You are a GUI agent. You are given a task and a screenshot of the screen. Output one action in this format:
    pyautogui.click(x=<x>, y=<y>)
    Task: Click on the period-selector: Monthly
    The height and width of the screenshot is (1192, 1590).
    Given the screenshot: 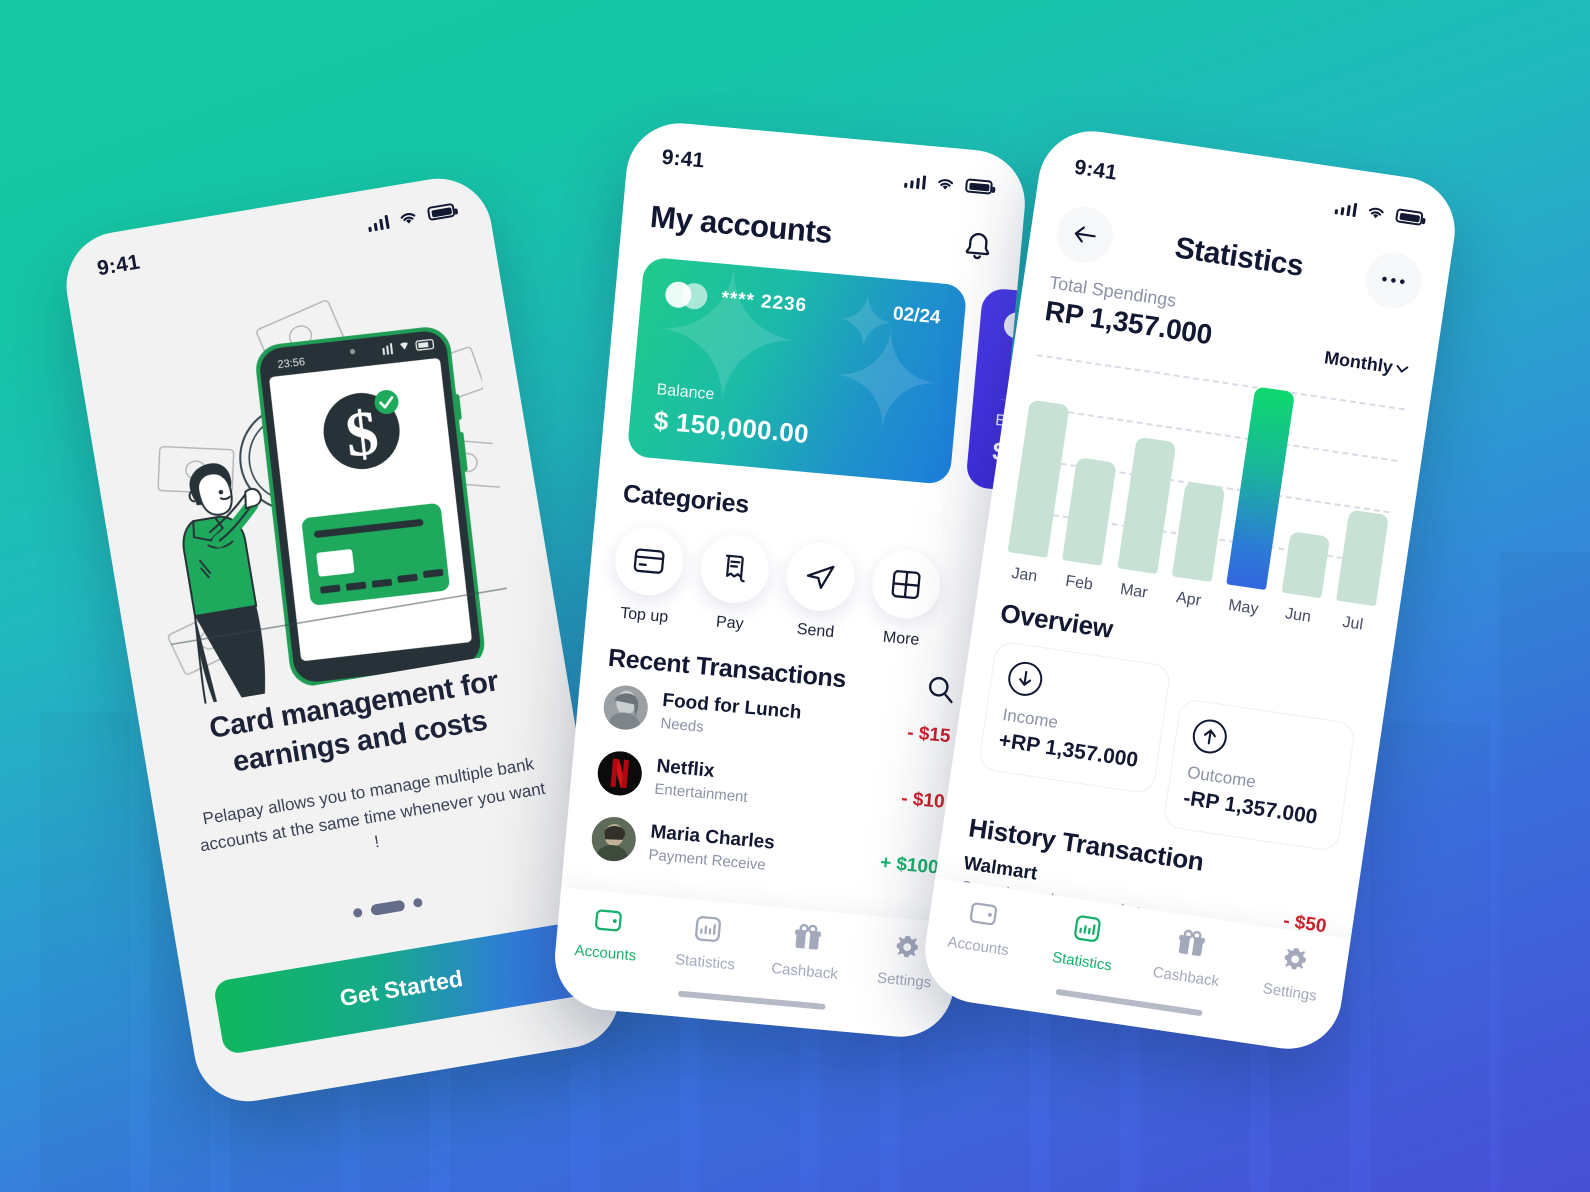 What is the action you would take?
    pyautogui.click(x=1366, y=363)
    